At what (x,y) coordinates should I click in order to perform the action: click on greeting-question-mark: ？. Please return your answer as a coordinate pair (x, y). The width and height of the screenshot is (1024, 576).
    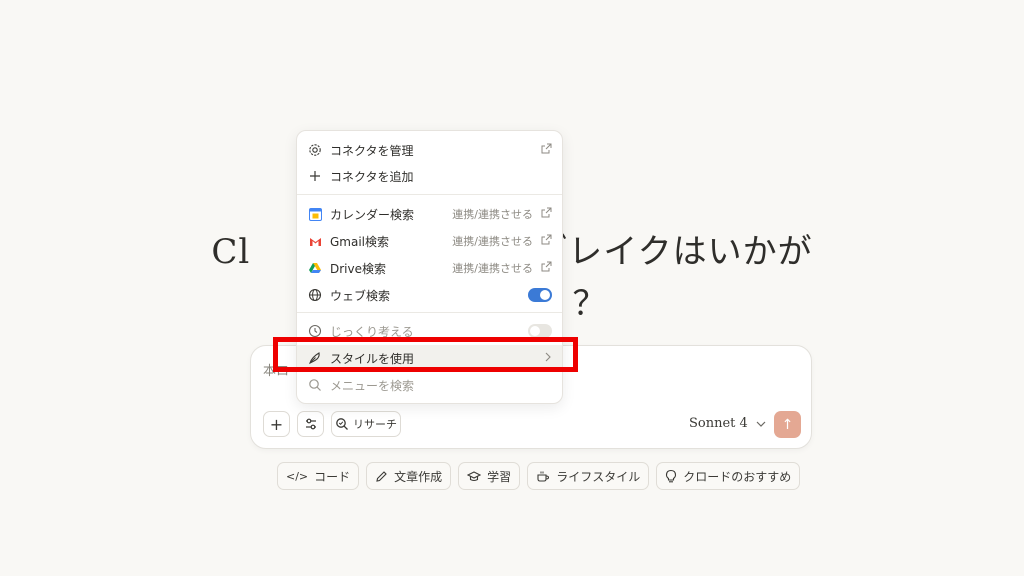
    Looking at the image, I should click on (590, 304).